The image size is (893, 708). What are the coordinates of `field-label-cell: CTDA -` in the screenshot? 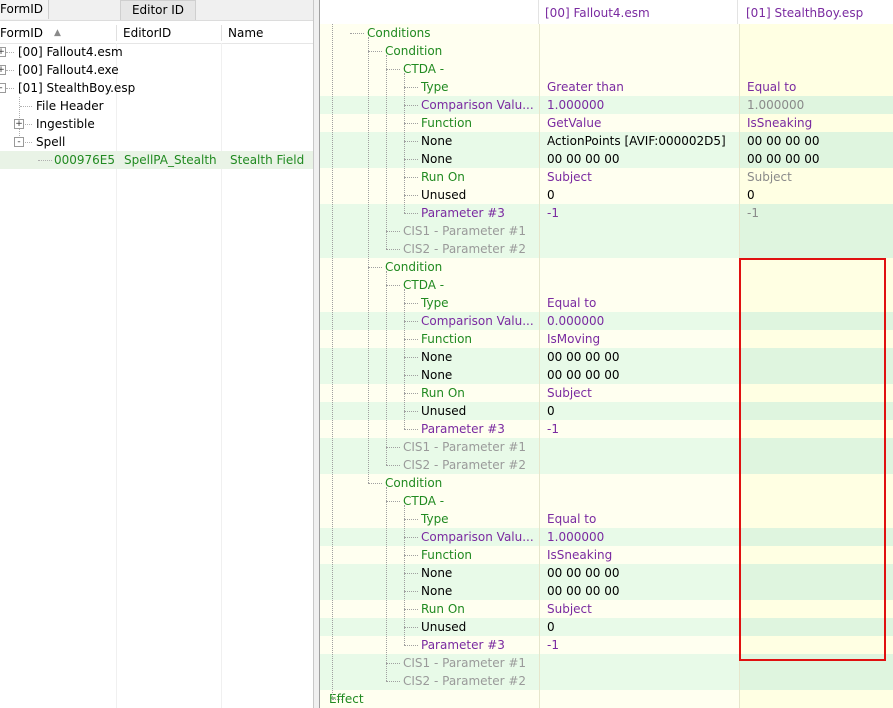 It's located at (429, 69).